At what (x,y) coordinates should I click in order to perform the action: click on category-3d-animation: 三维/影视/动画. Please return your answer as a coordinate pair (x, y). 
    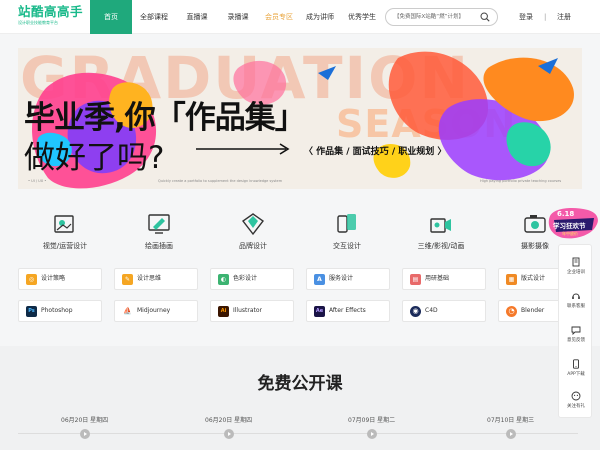
    Looking at the image, I should click on (441, 231).